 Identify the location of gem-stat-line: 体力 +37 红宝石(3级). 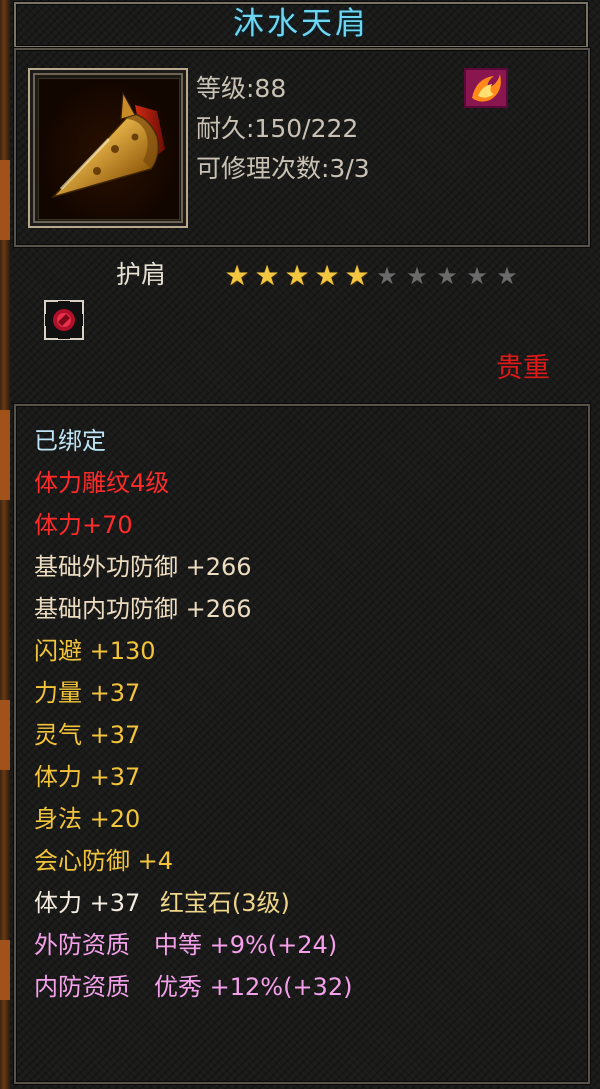
(162, 903).